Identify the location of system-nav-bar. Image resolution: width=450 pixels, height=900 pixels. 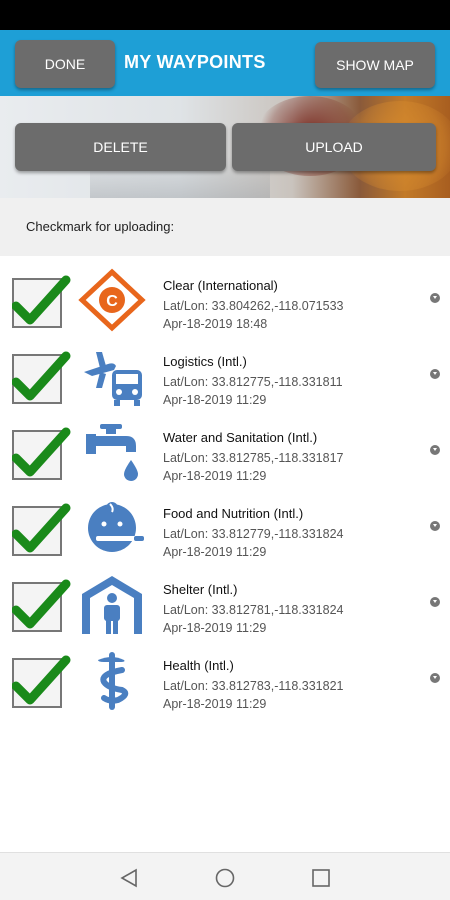
(225, 876).